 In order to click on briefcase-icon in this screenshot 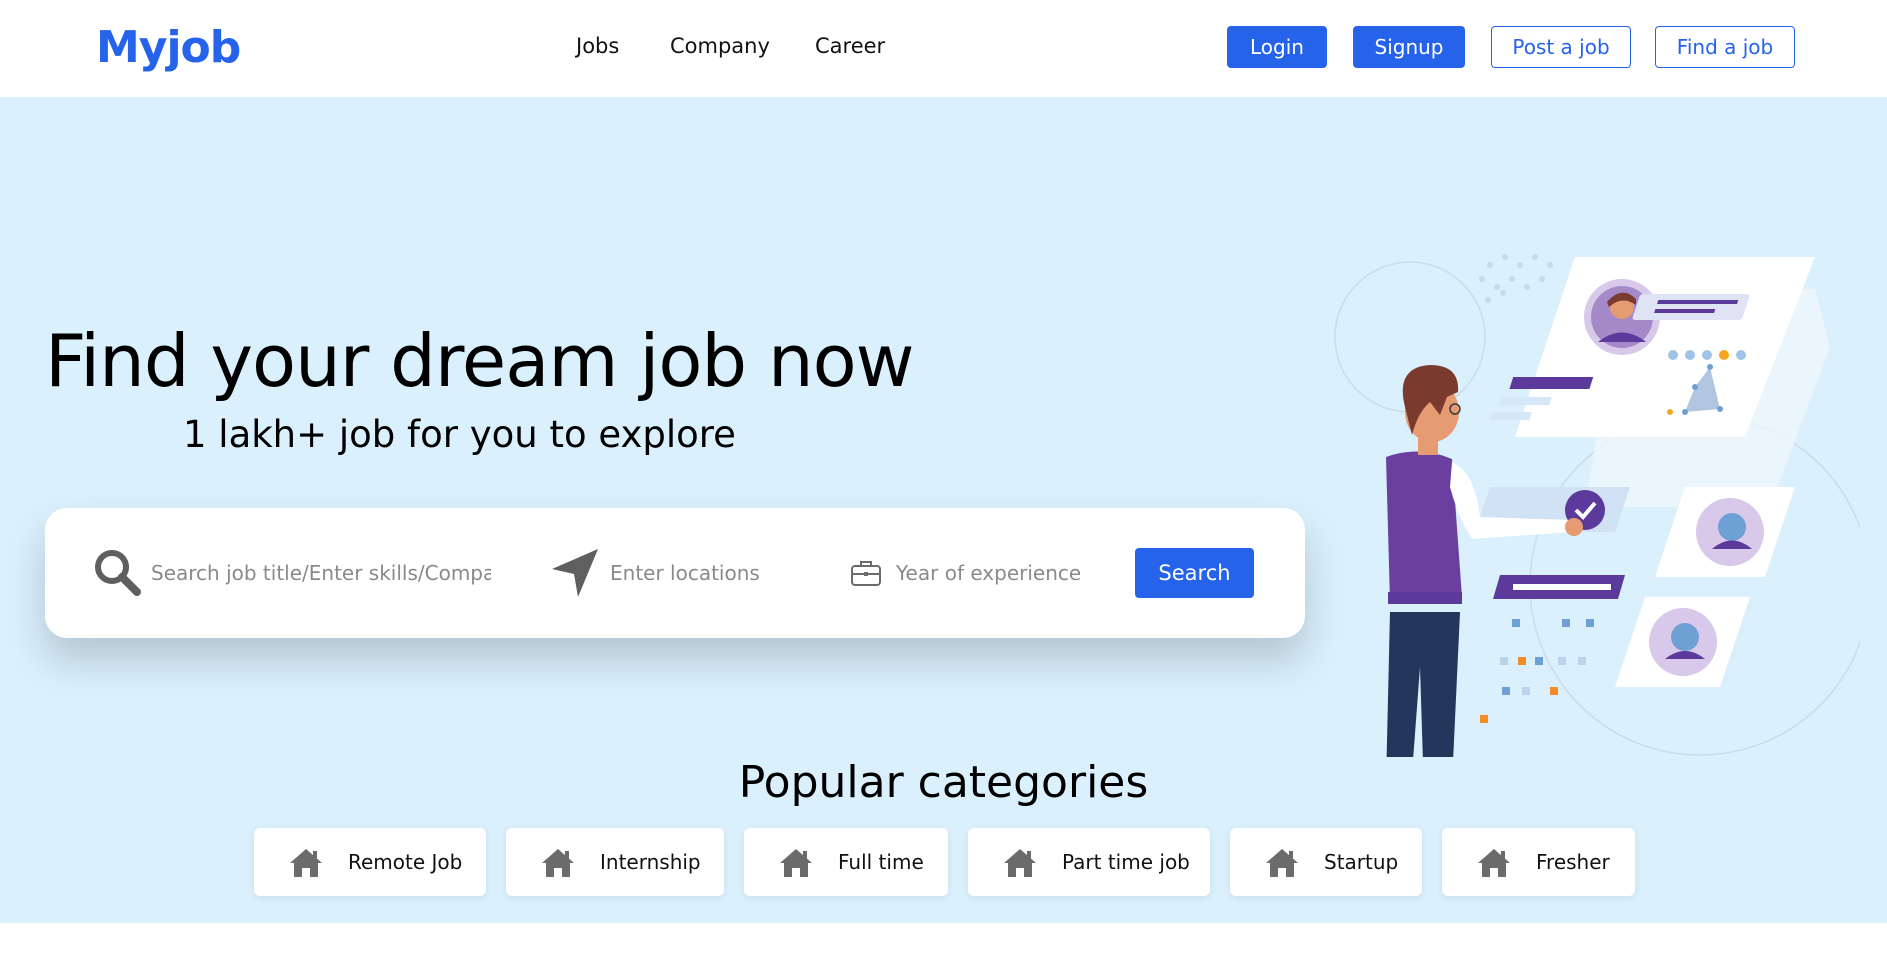, I will do `click(866, 573)`.